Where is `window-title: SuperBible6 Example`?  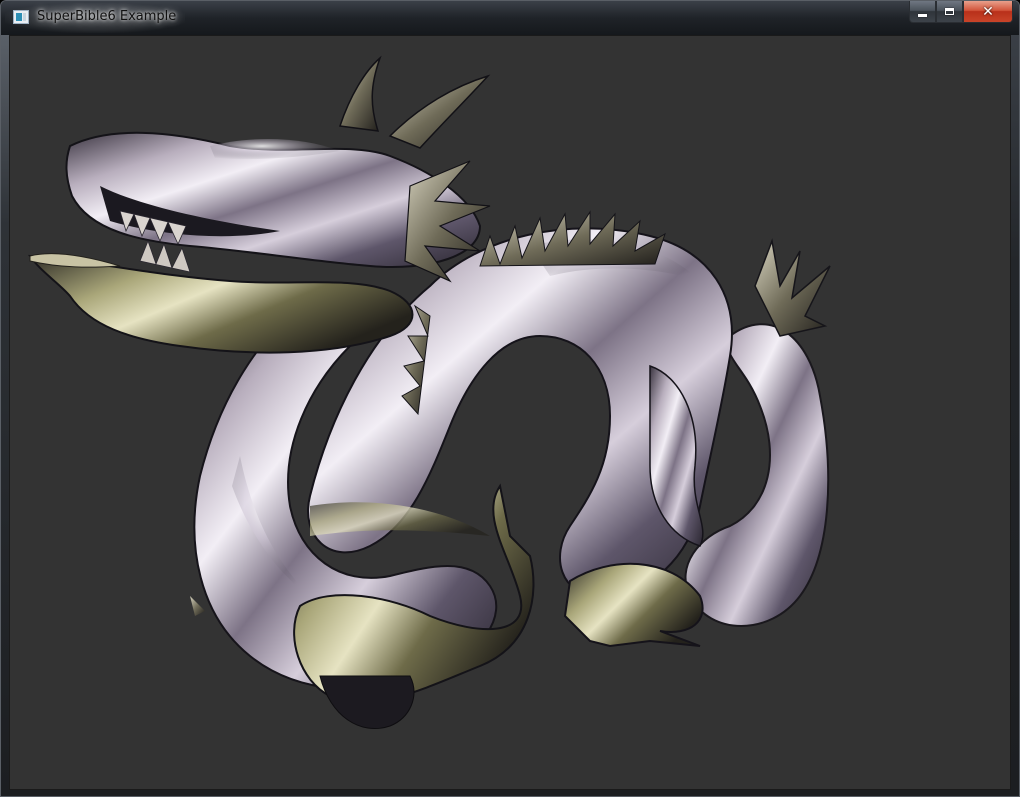 window-title: SuperBible6 Example is located at coordinates (107, 16).